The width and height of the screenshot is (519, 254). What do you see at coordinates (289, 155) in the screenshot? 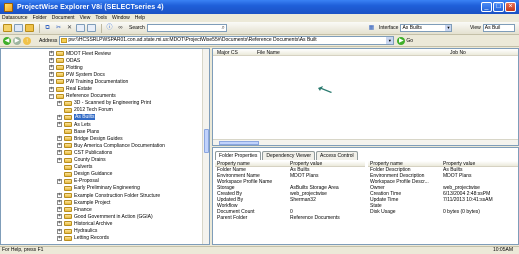
I see `tab-dependency-viewer: Dependency Viewer` at bounding box center [289, 155].